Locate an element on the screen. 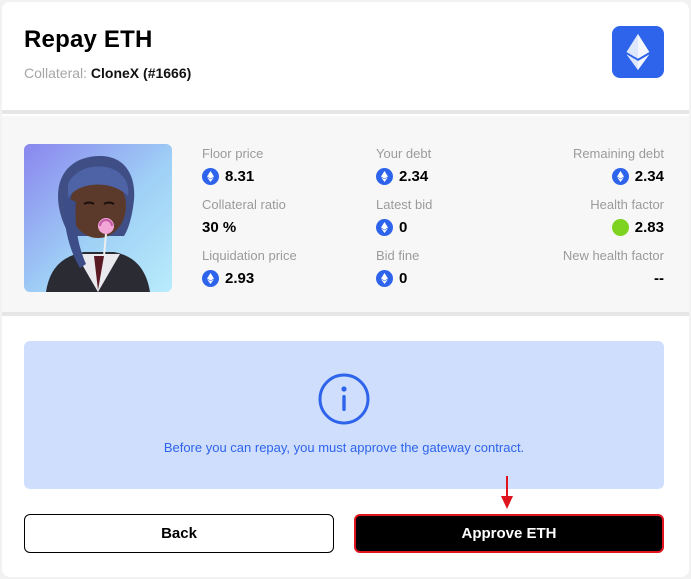 The height and width of the screenshot is (579, 691). stat-value: 30 % is located at coordinates (219, 227).